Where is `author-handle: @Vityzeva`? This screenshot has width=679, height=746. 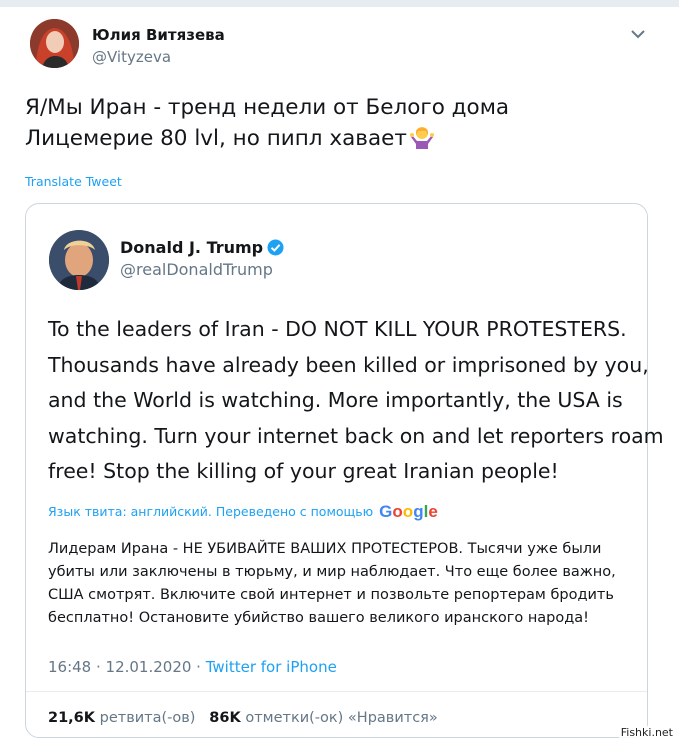
author-handle: @Vityzeva is located at coordinates (131, 57).